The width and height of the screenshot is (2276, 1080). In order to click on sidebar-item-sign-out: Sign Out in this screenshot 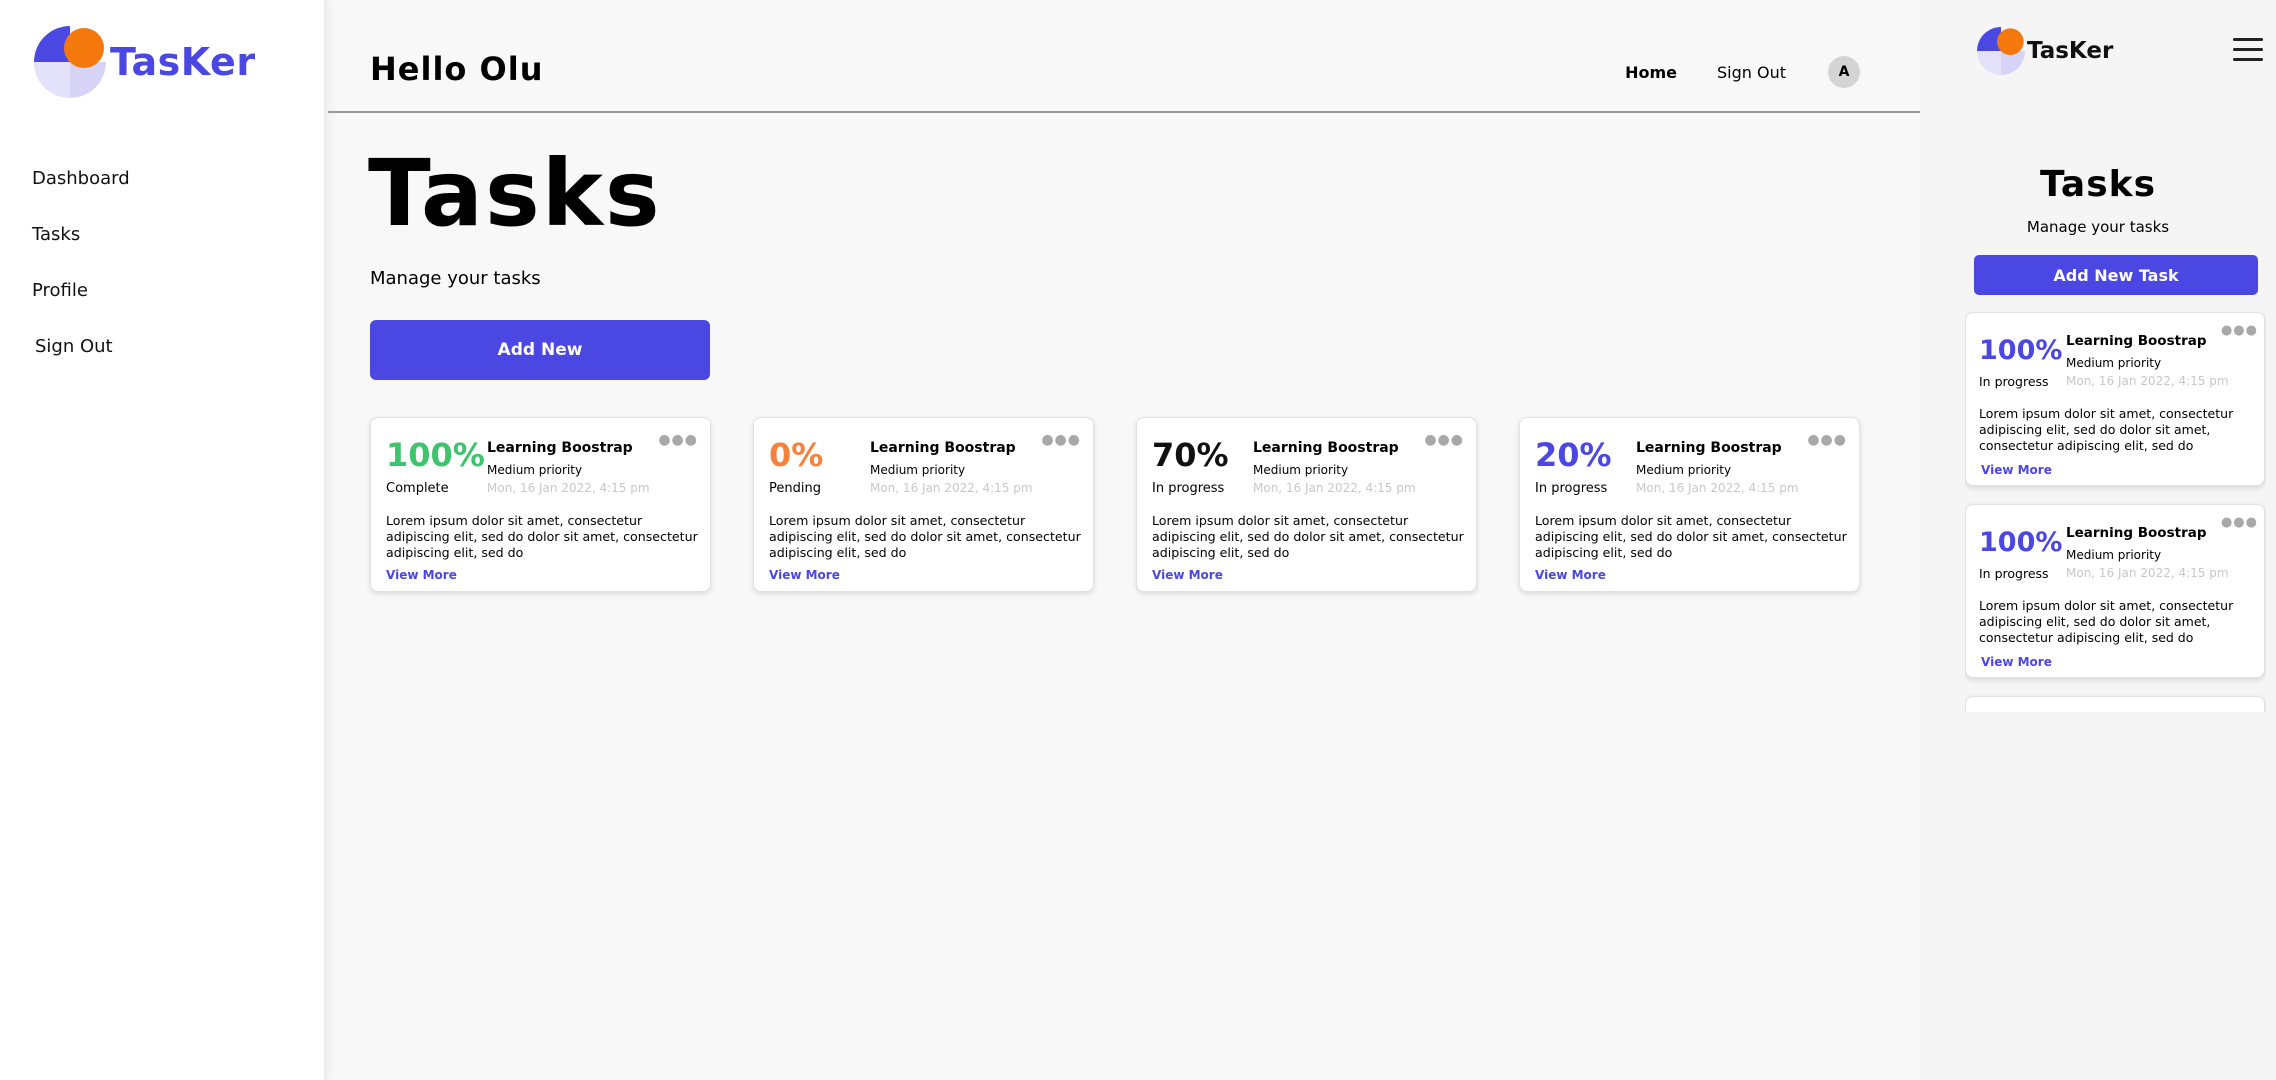, I will do `click(81, 360)`.